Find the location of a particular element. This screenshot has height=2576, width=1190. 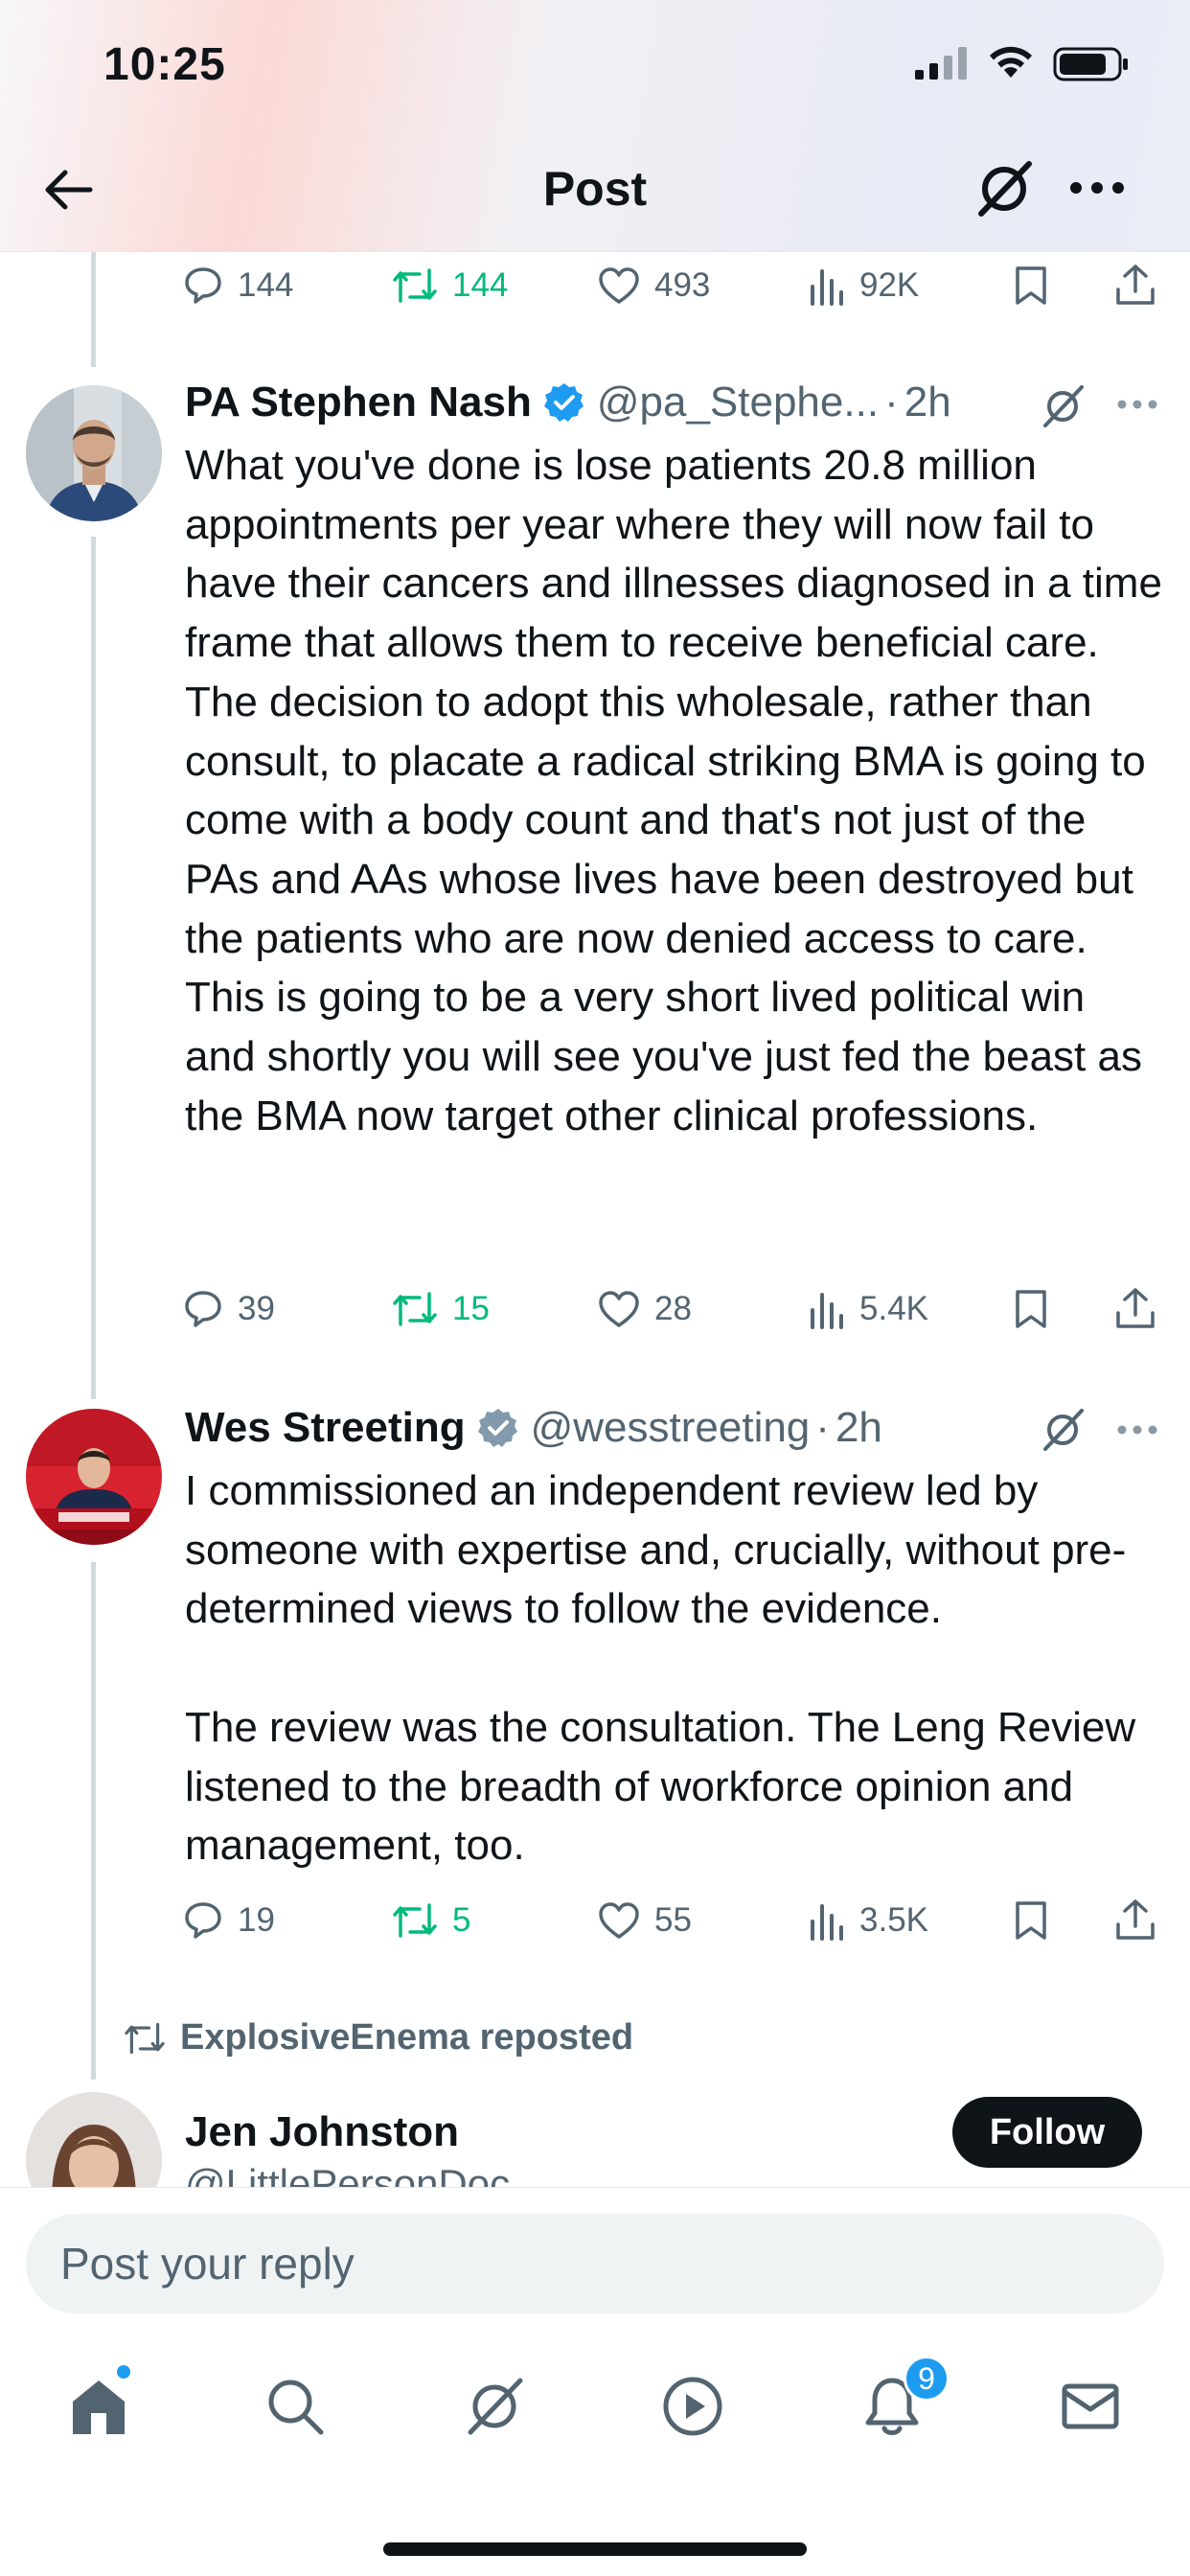

wifi-icon is located at coordinates (1011, 62).